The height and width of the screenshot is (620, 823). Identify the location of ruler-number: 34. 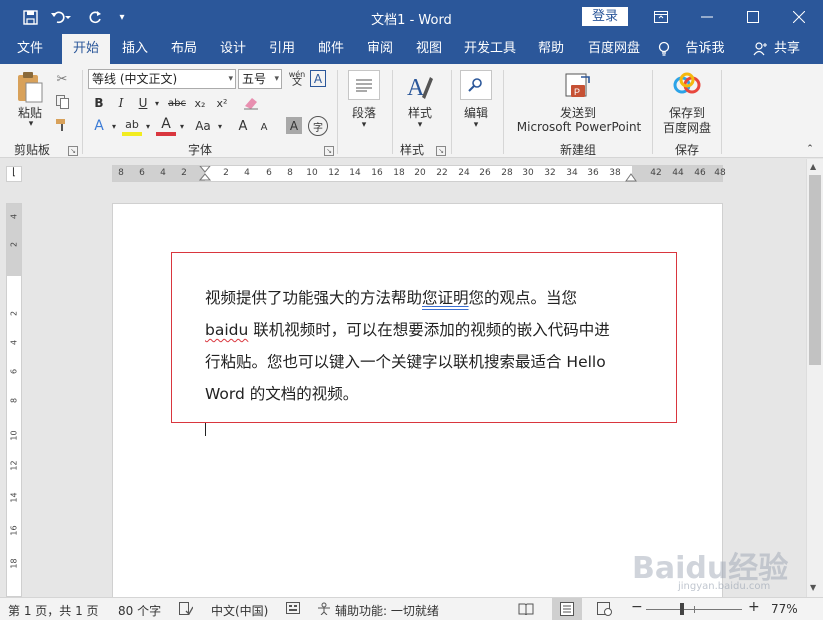
(572, 173).